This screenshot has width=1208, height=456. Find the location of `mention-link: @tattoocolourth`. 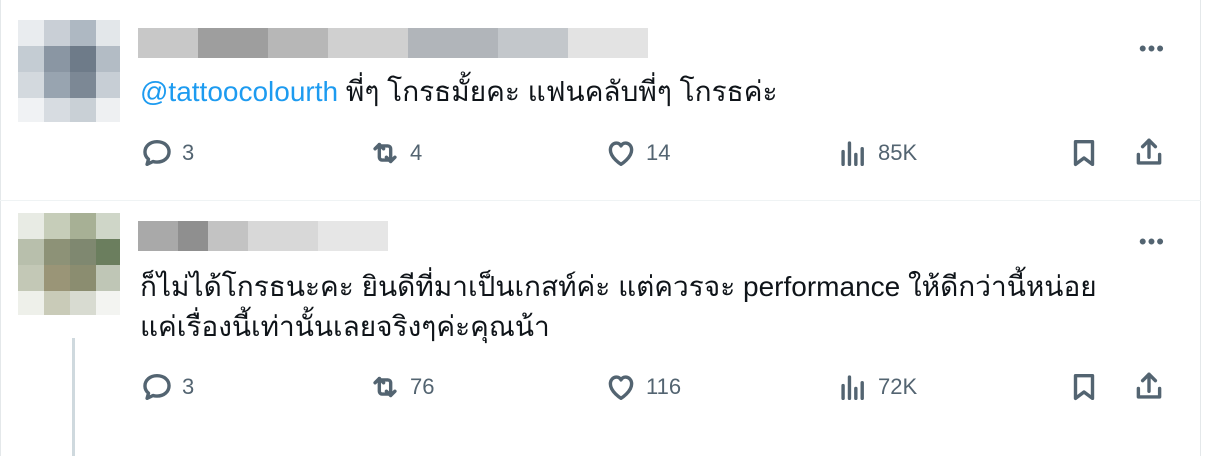

mention-link: @tattoocolourth is located at coordinates (239, 91).